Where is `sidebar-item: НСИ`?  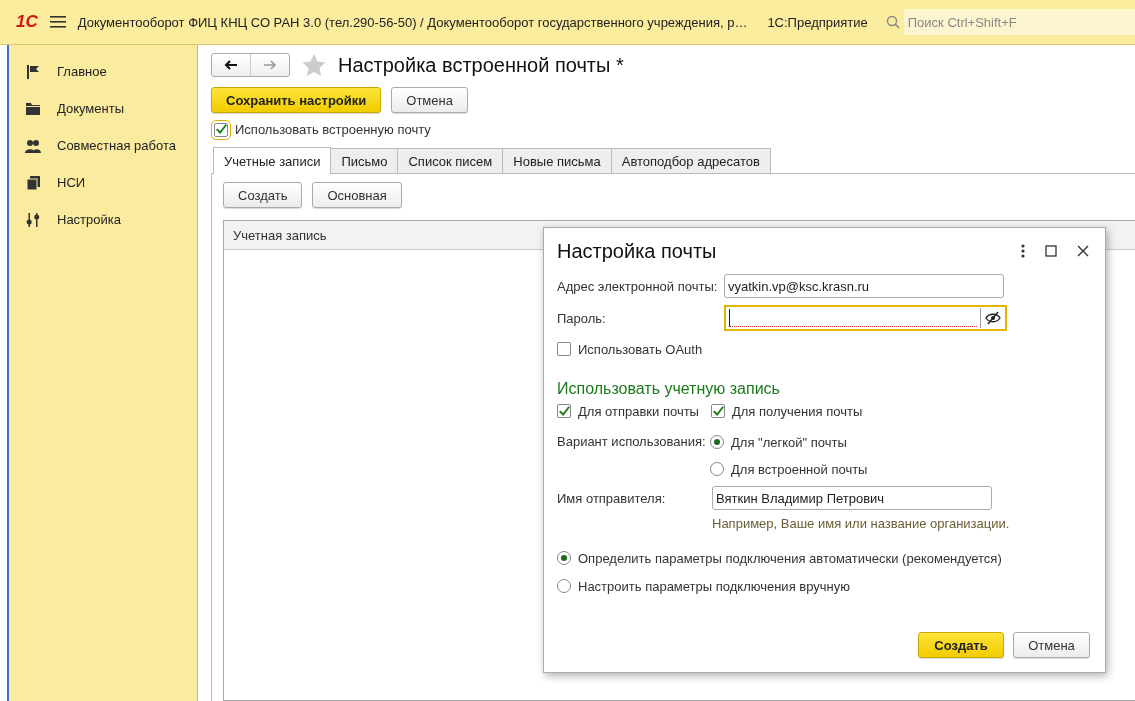
sidebar-item: НСИ is located at coordinates (71, 182).